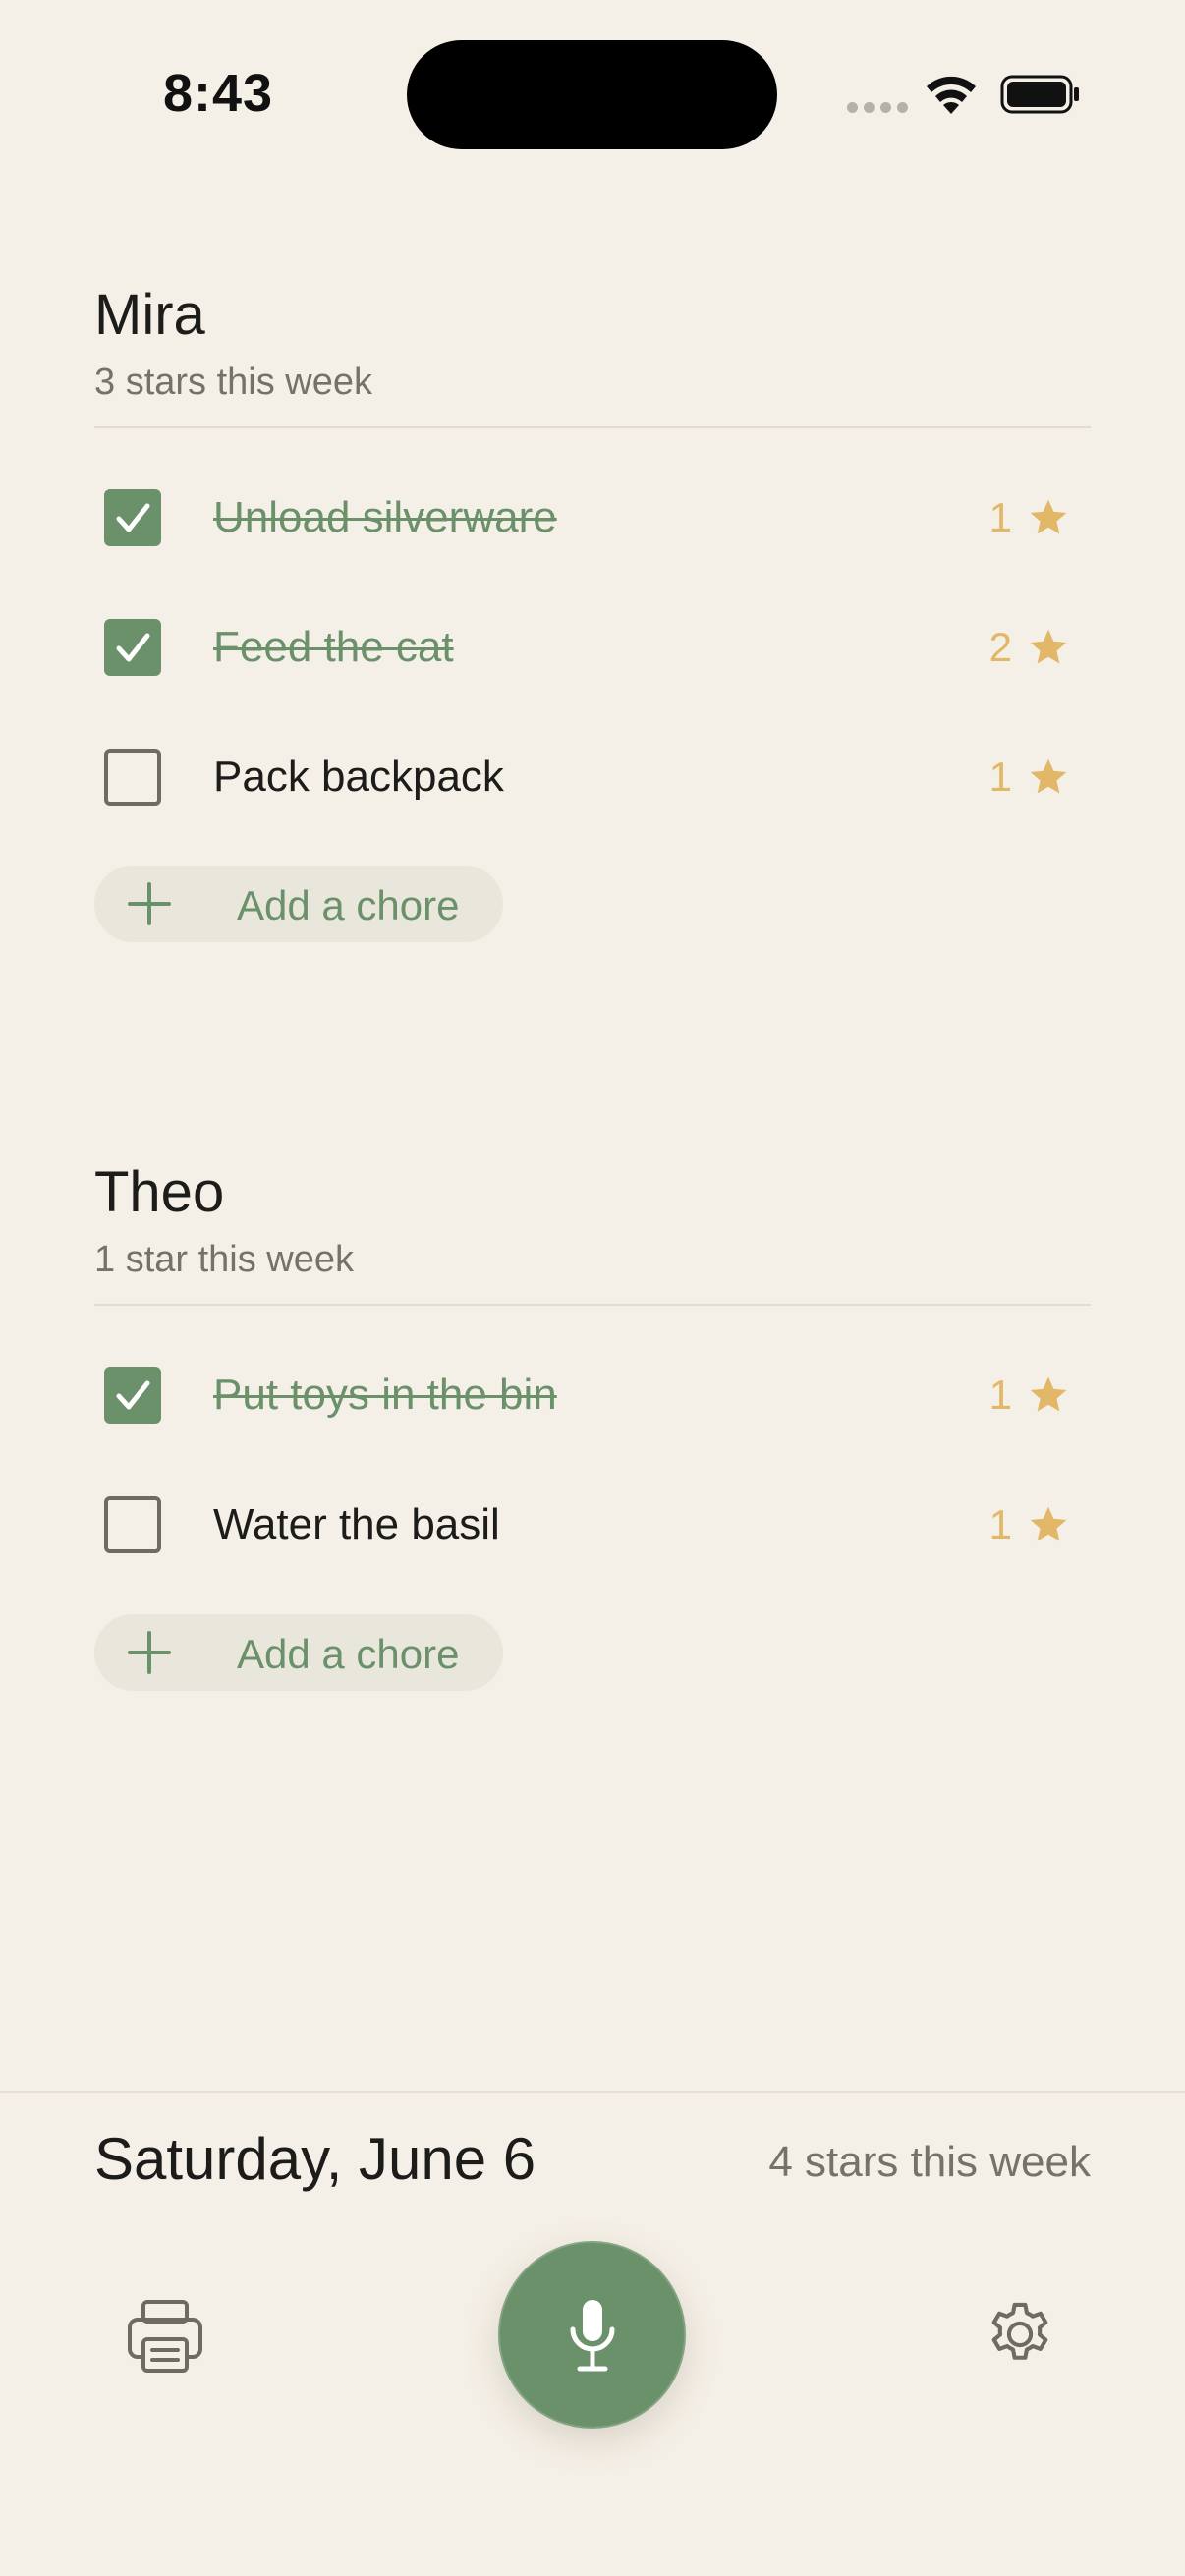 Image resolution: width=1185 pixels, height=2576 pixels. I want to click on microphone-button, so click(592, 2335).